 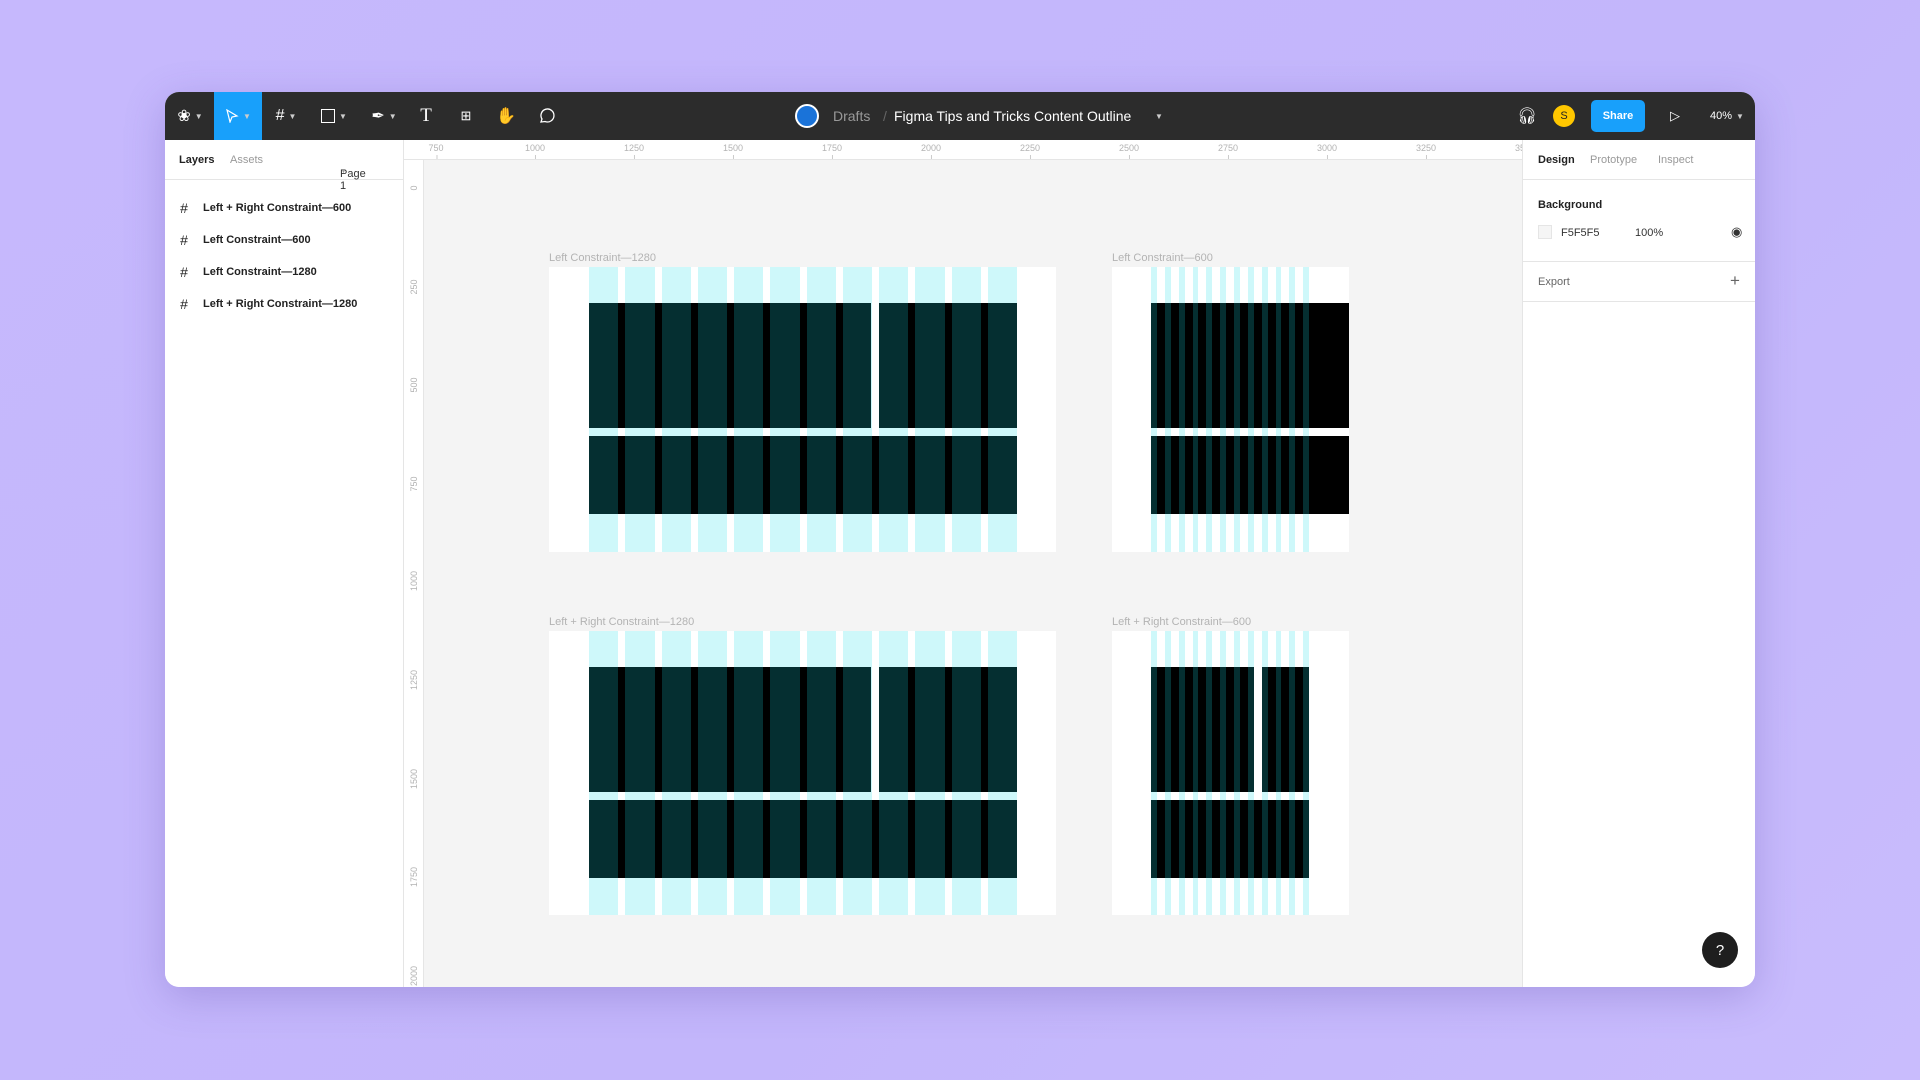 I want to click on ruler-tick-label: 1250, so click(x=634, y=151).